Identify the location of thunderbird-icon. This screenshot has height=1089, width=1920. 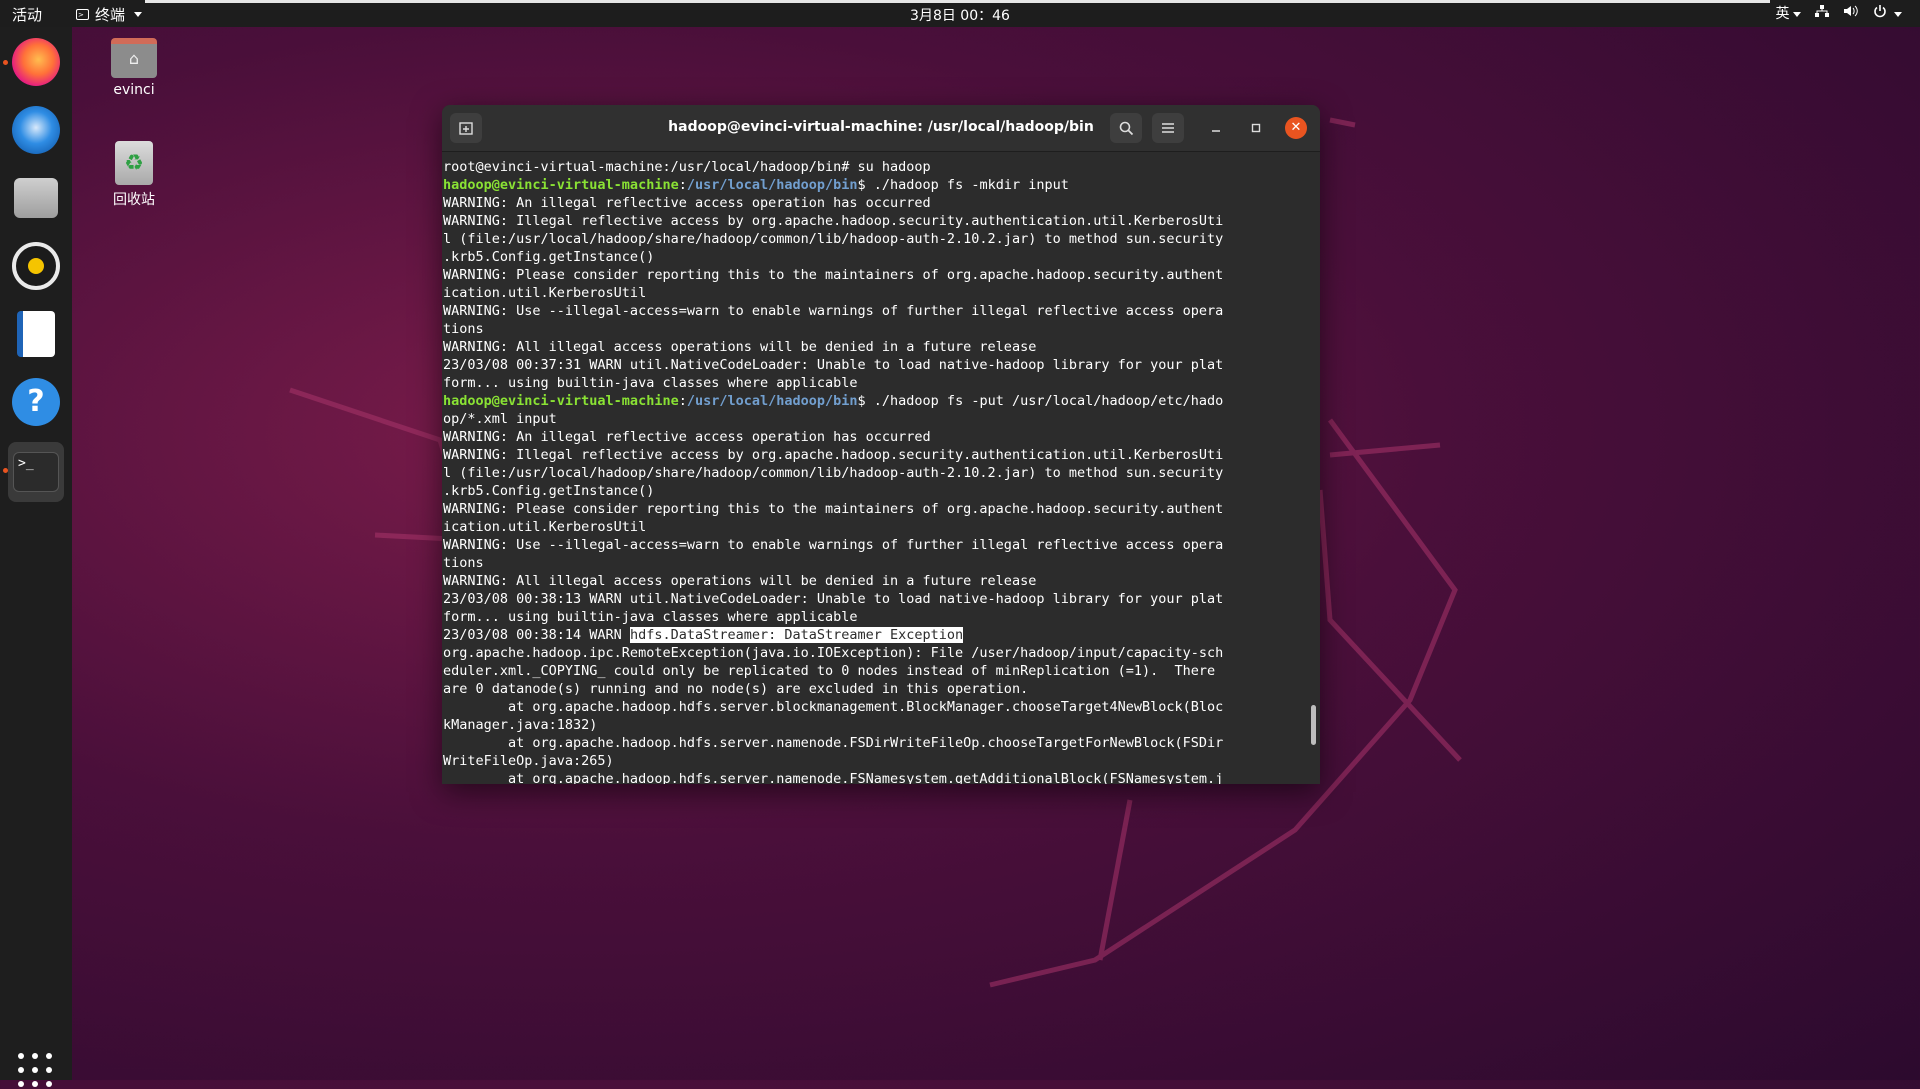
(36, 130).